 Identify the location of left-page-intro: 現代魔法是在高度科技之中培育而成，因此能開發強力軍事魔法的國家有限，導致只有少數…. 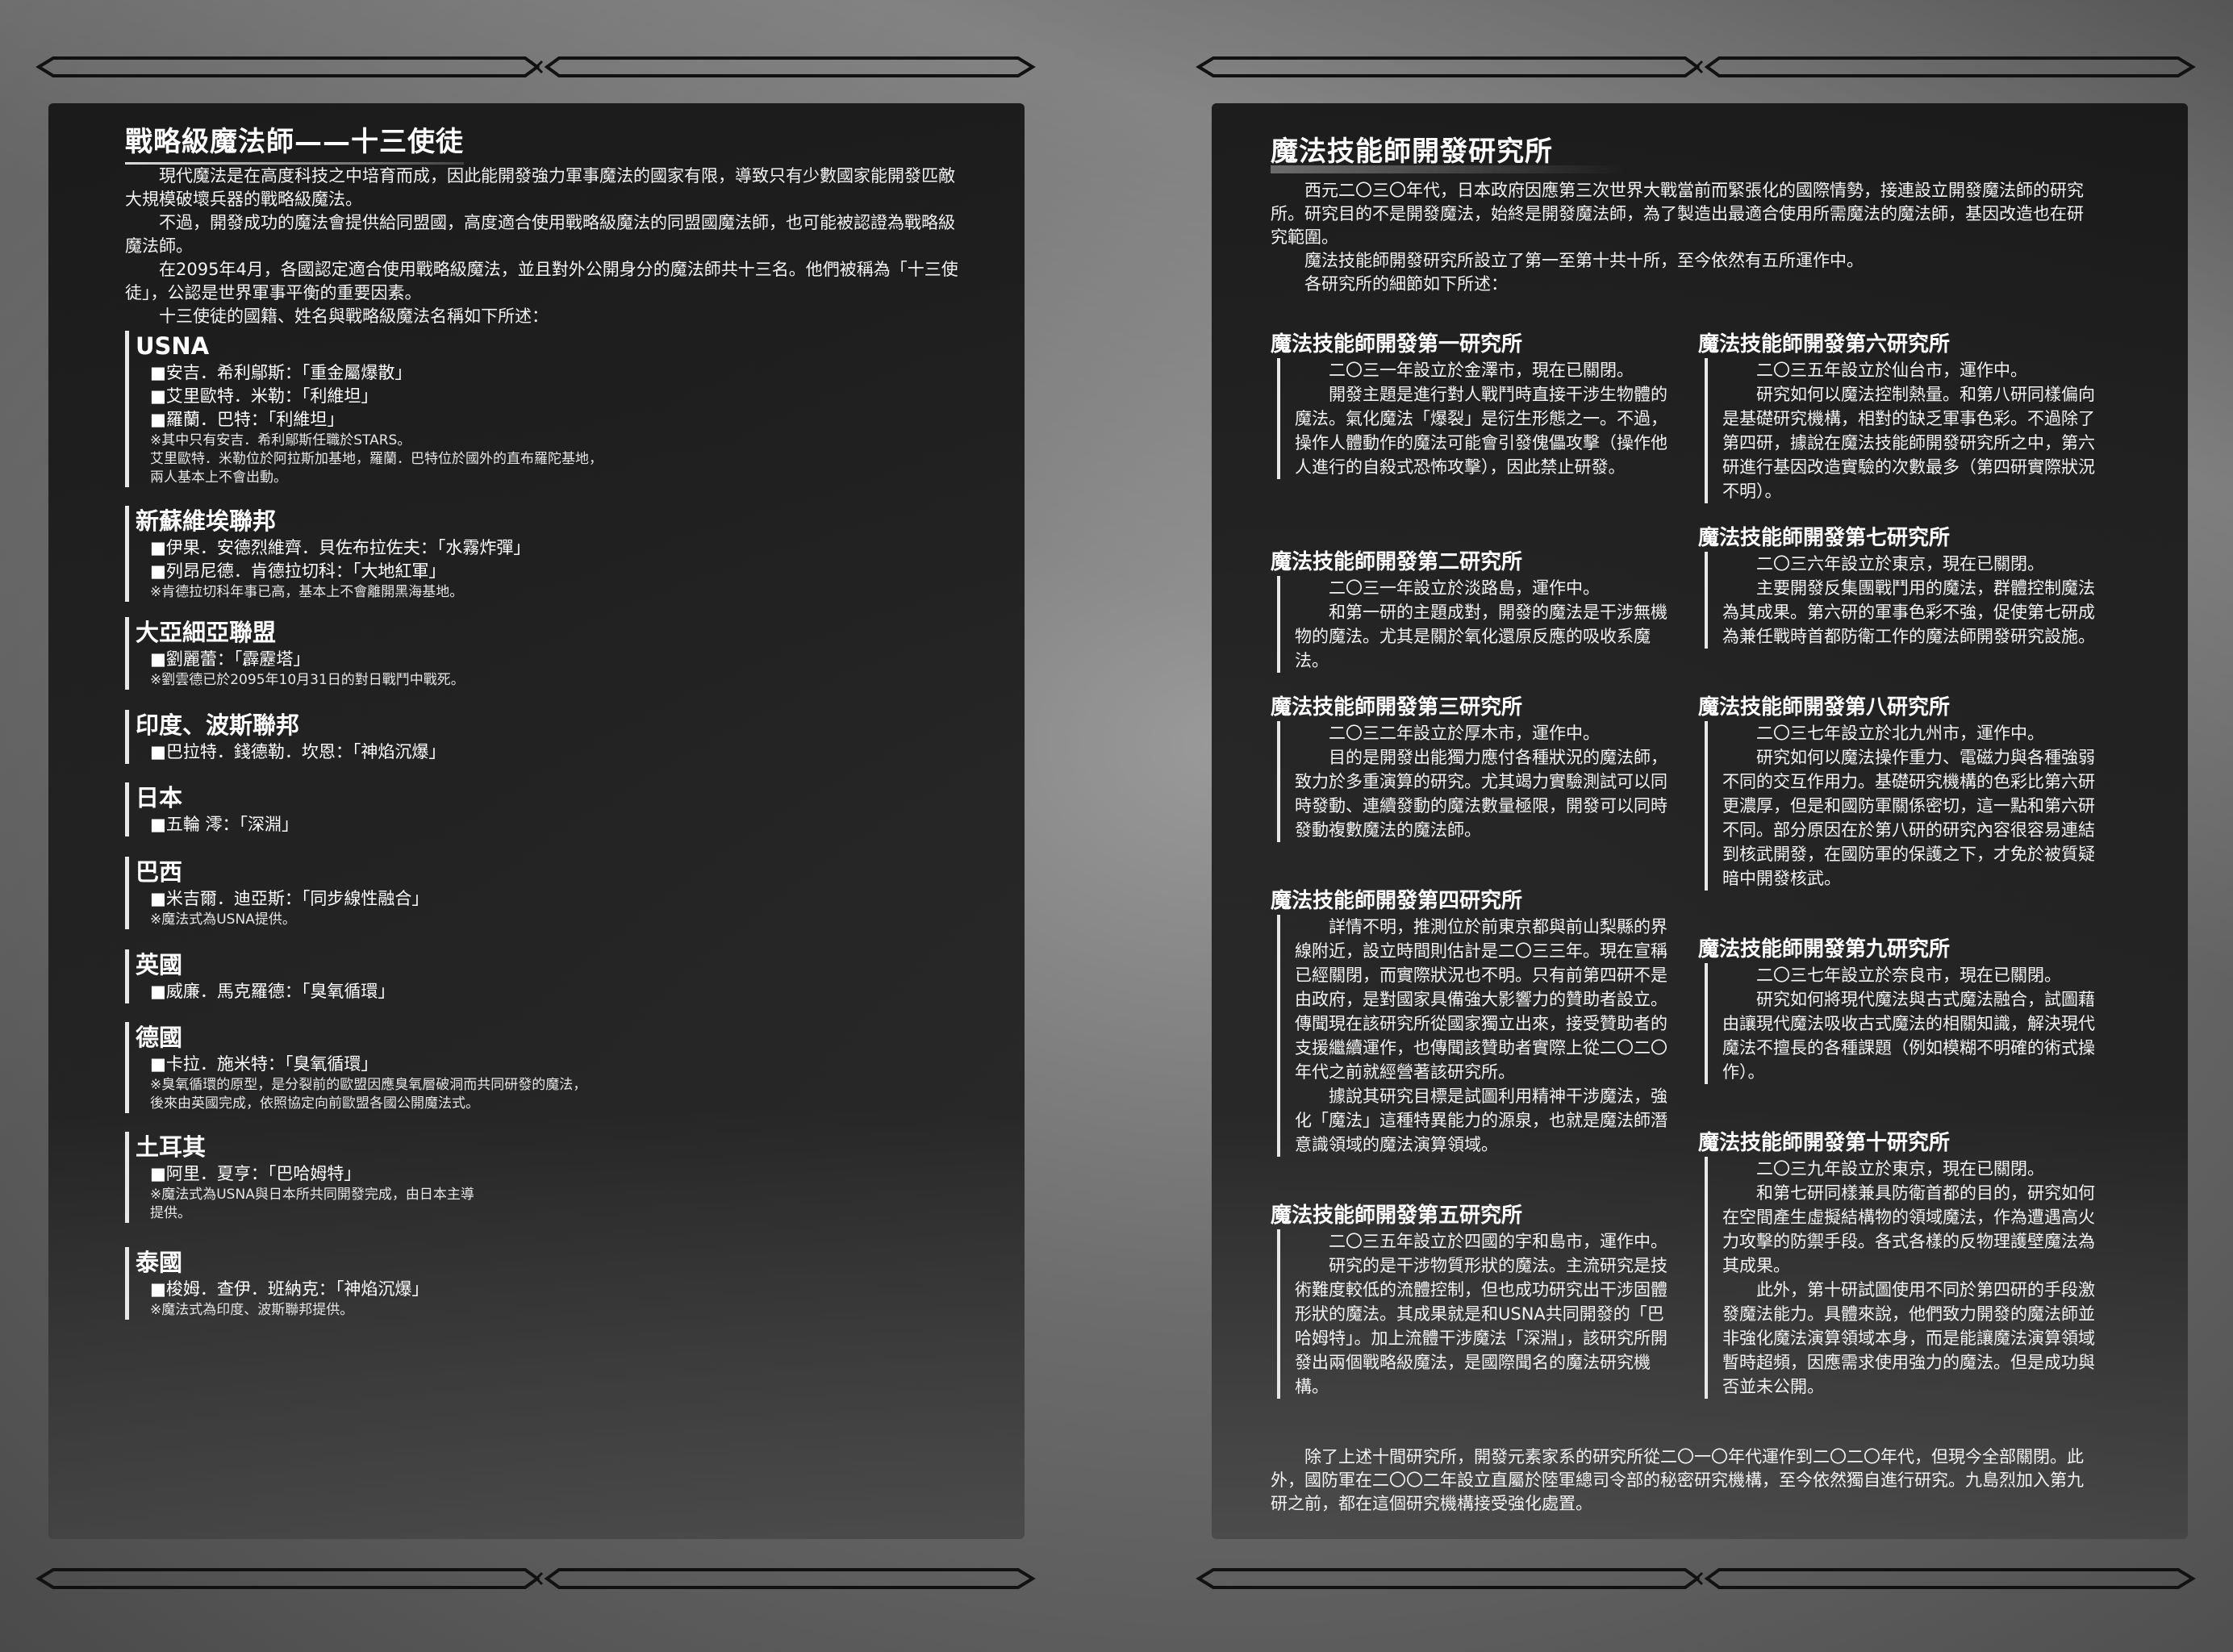
(544, 246).